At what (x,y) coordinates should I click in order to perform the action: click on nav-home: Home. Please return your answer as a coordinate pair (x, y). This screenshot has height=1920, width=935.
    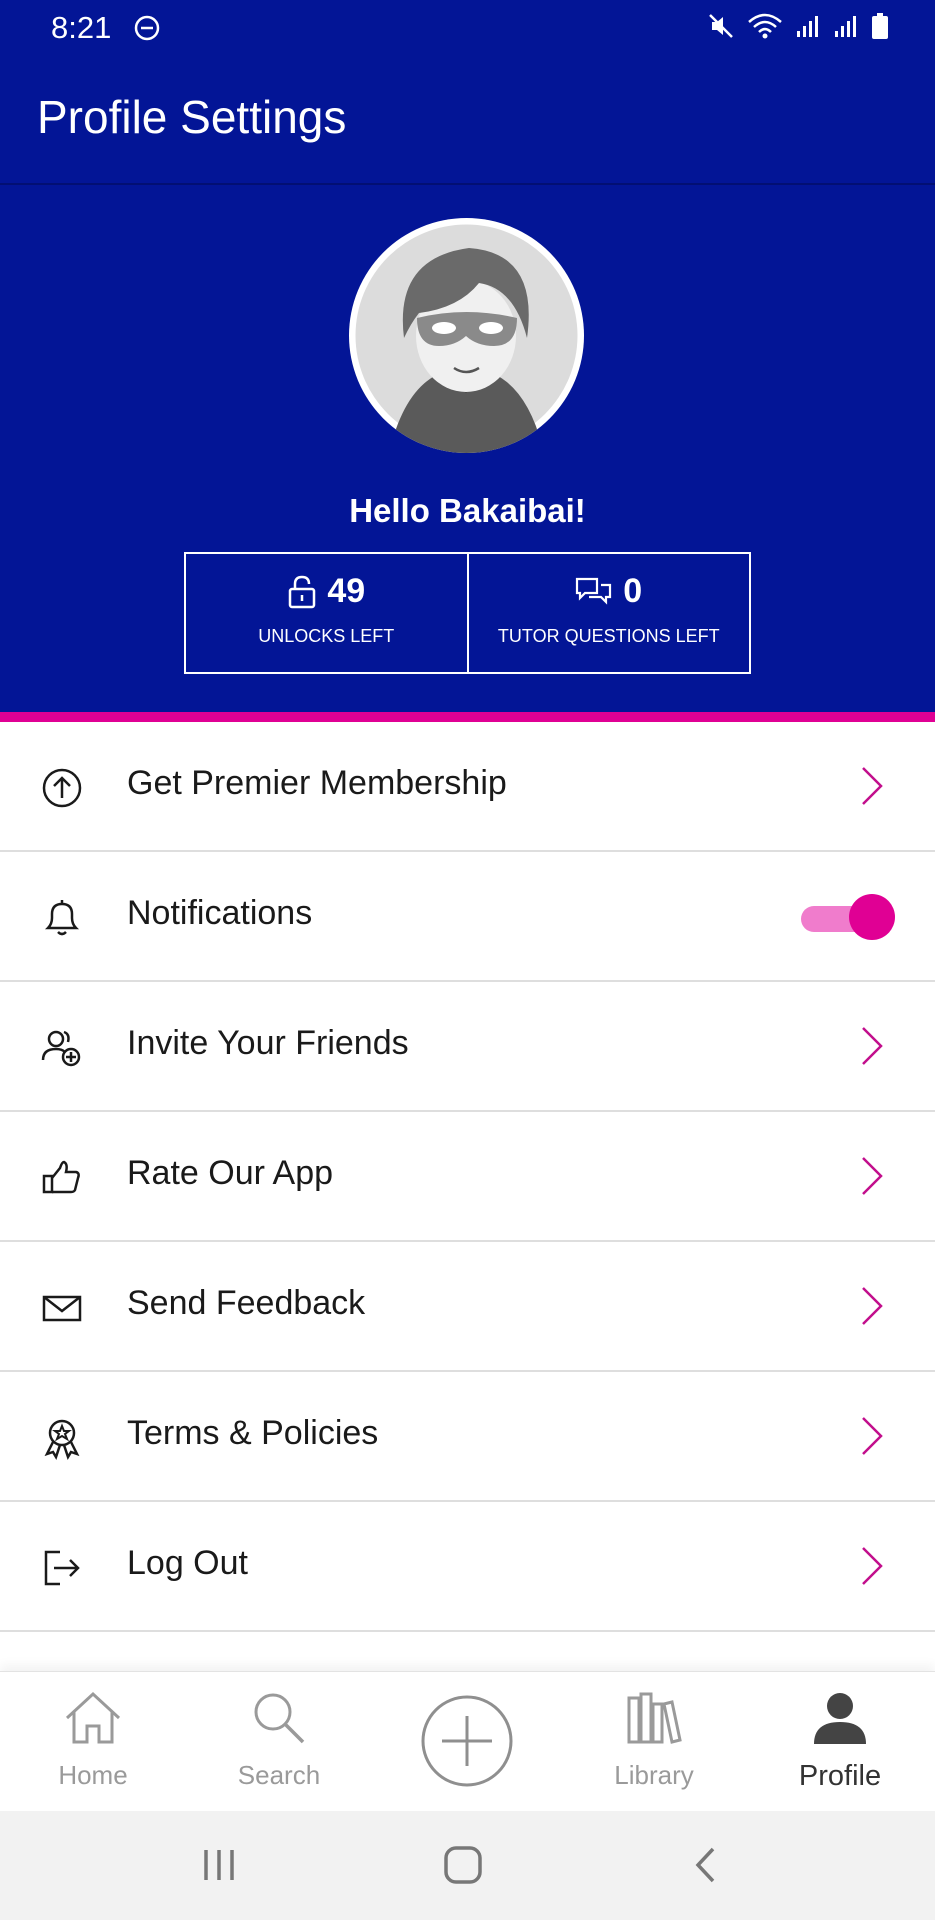
    Looking at the image, I should click on (93, 1742).